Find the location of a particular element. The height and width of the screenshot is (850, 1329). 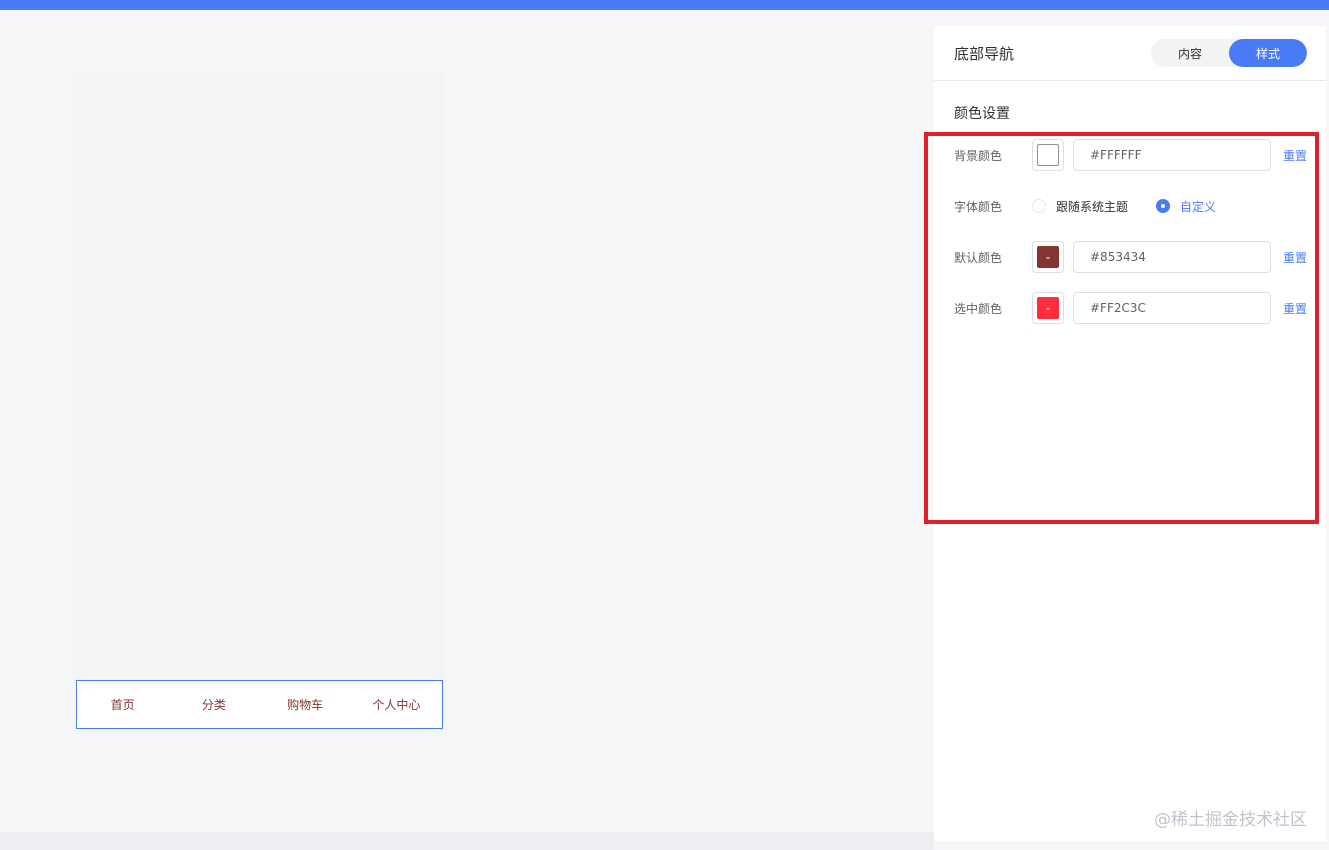

bottom-nav-preview: 首页 分类 购物车 个人中心 is located at coordinates (259, 704).